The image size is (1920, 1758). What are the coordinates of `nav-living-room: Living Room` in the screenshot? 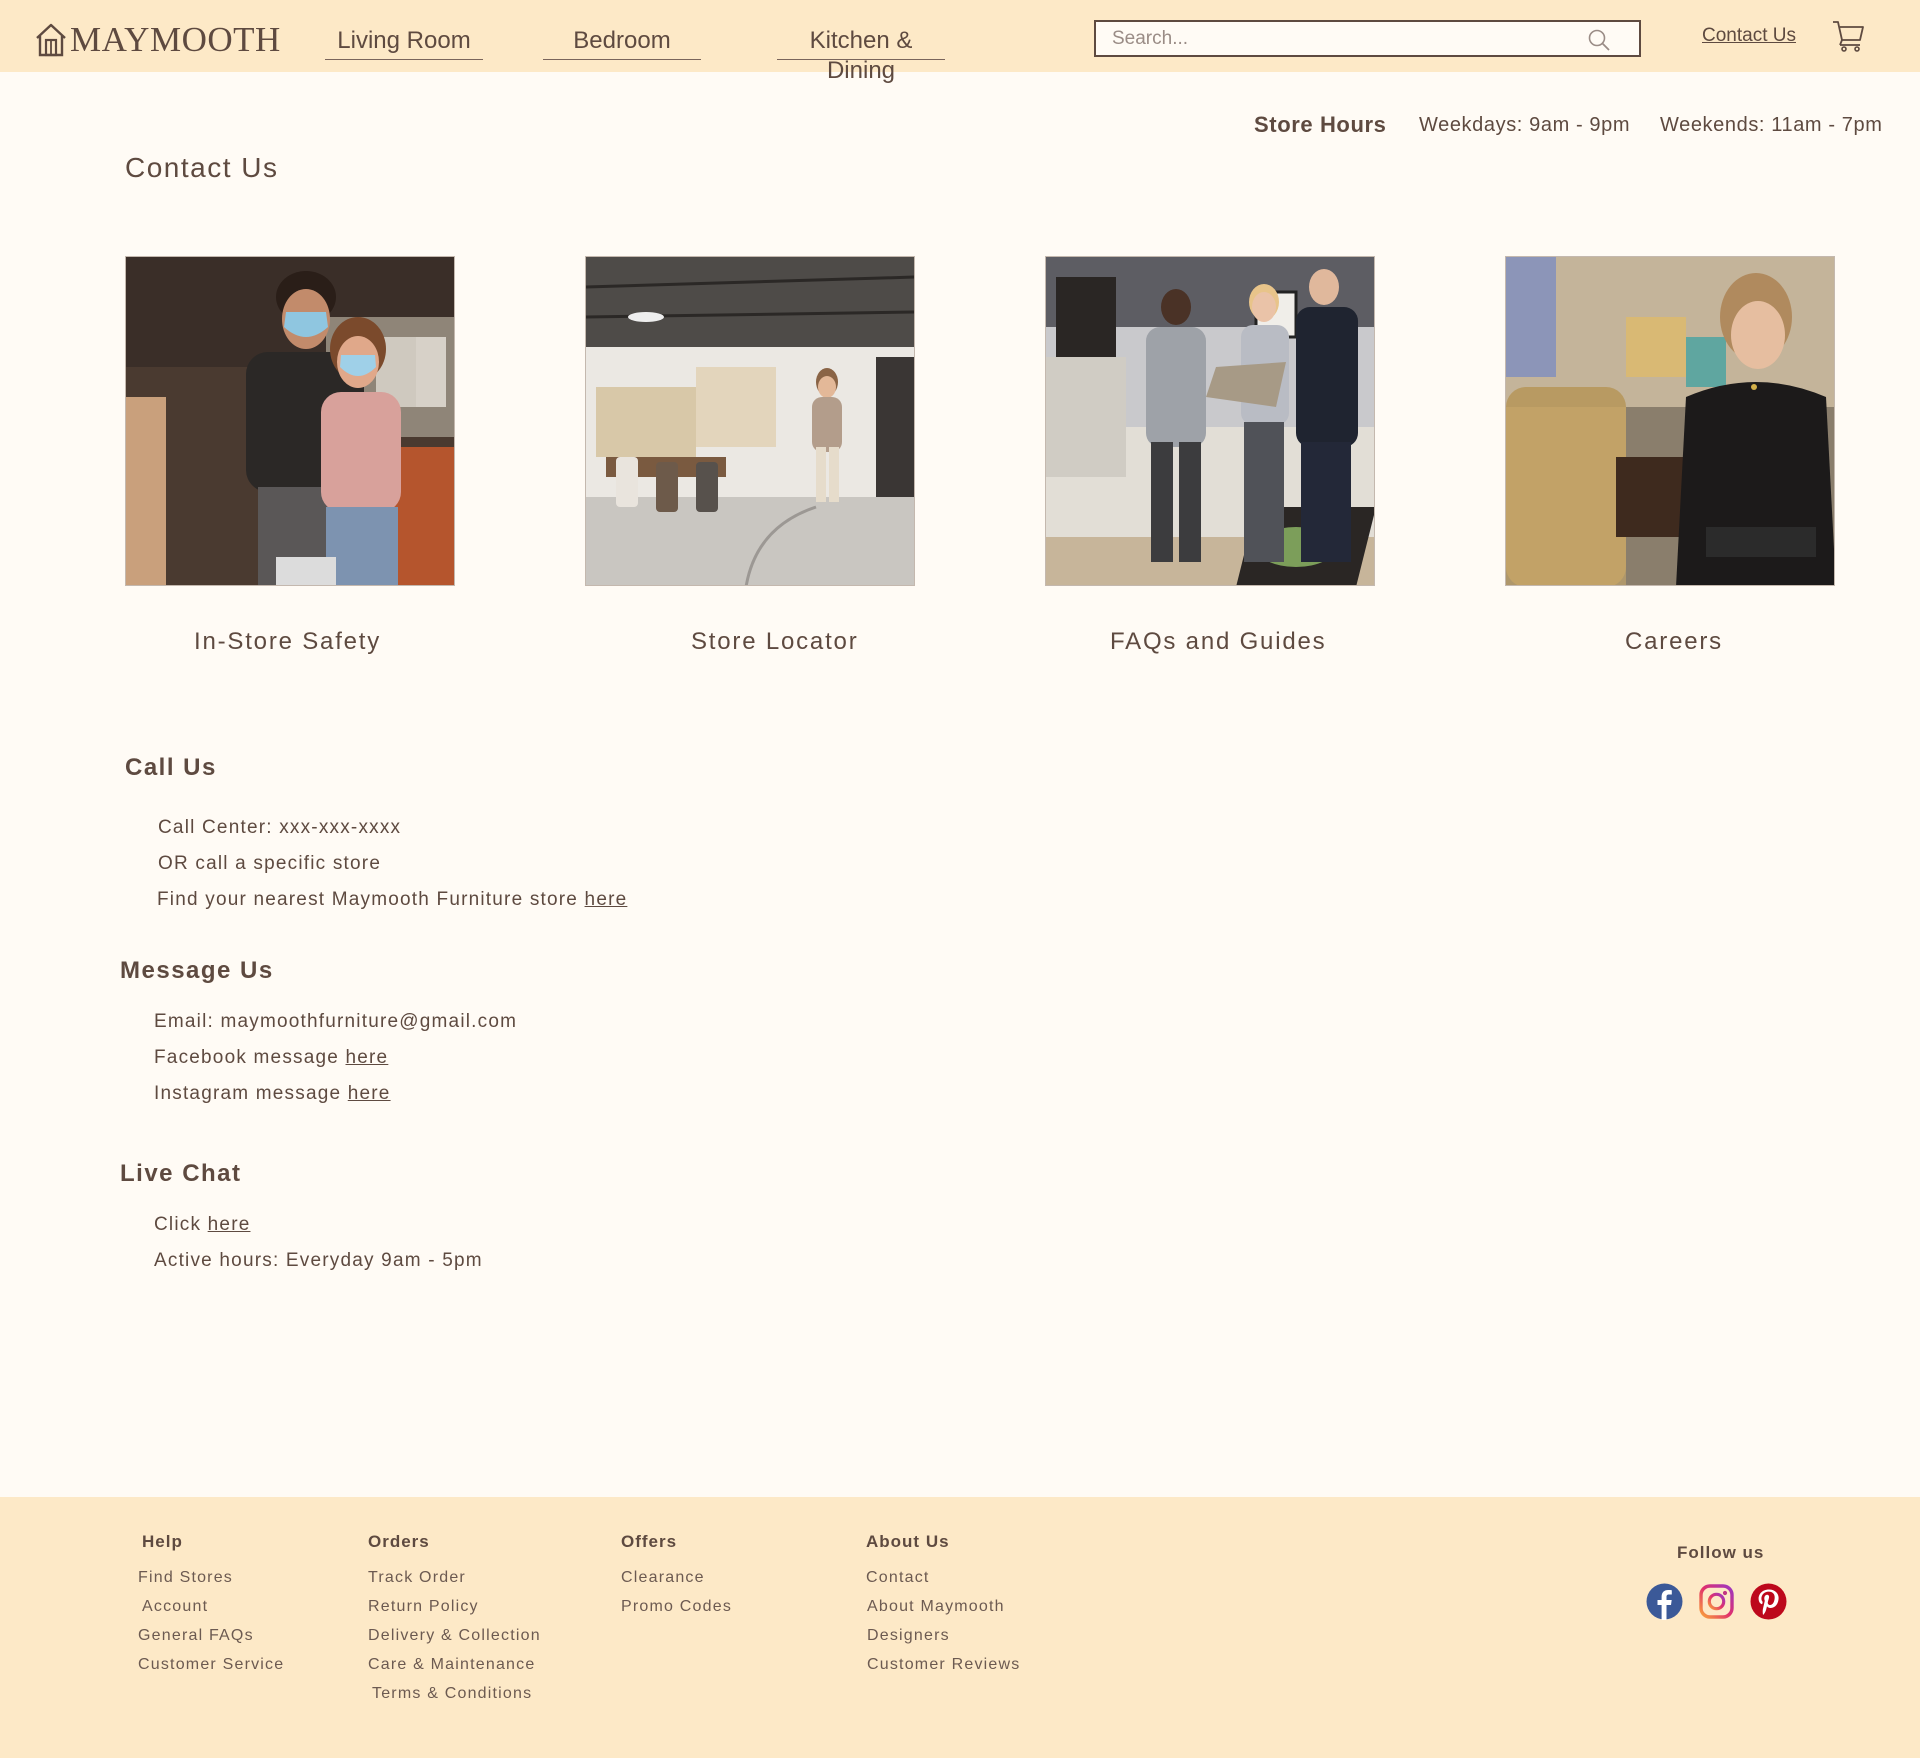 It's located at (404, 43).